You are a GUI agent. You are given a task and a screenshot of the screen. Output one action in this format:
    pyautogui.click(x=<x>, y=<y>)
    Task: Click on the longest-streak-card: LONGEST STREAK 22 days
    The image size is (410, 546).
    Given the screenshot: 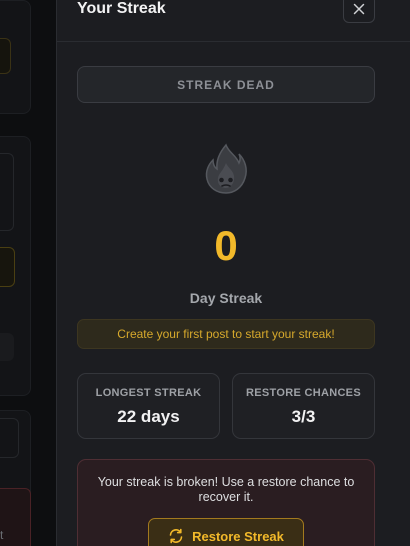 What is the action you would take?
    pyautogui.click(x=148, y=406)
    